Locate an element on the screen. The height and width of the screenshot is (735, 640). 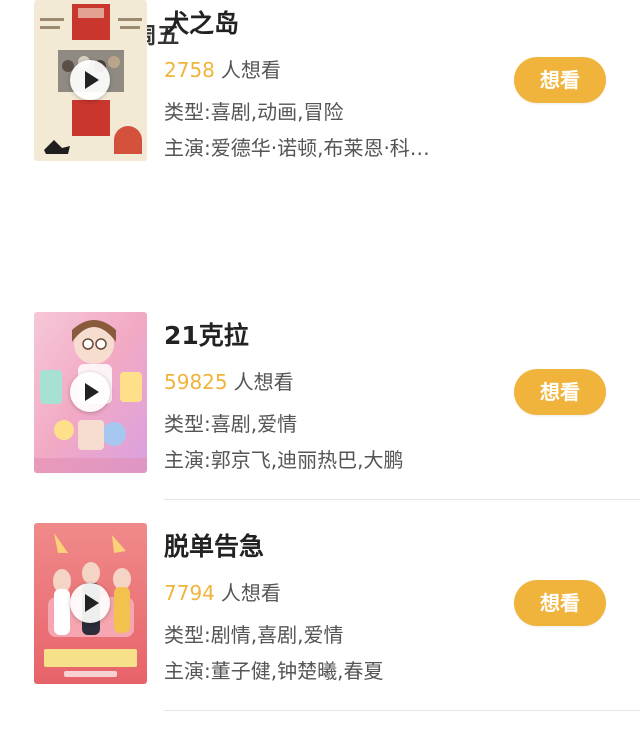
movie-genre: 类型:喜剧,爱情 is located at coordinates (231, 424).